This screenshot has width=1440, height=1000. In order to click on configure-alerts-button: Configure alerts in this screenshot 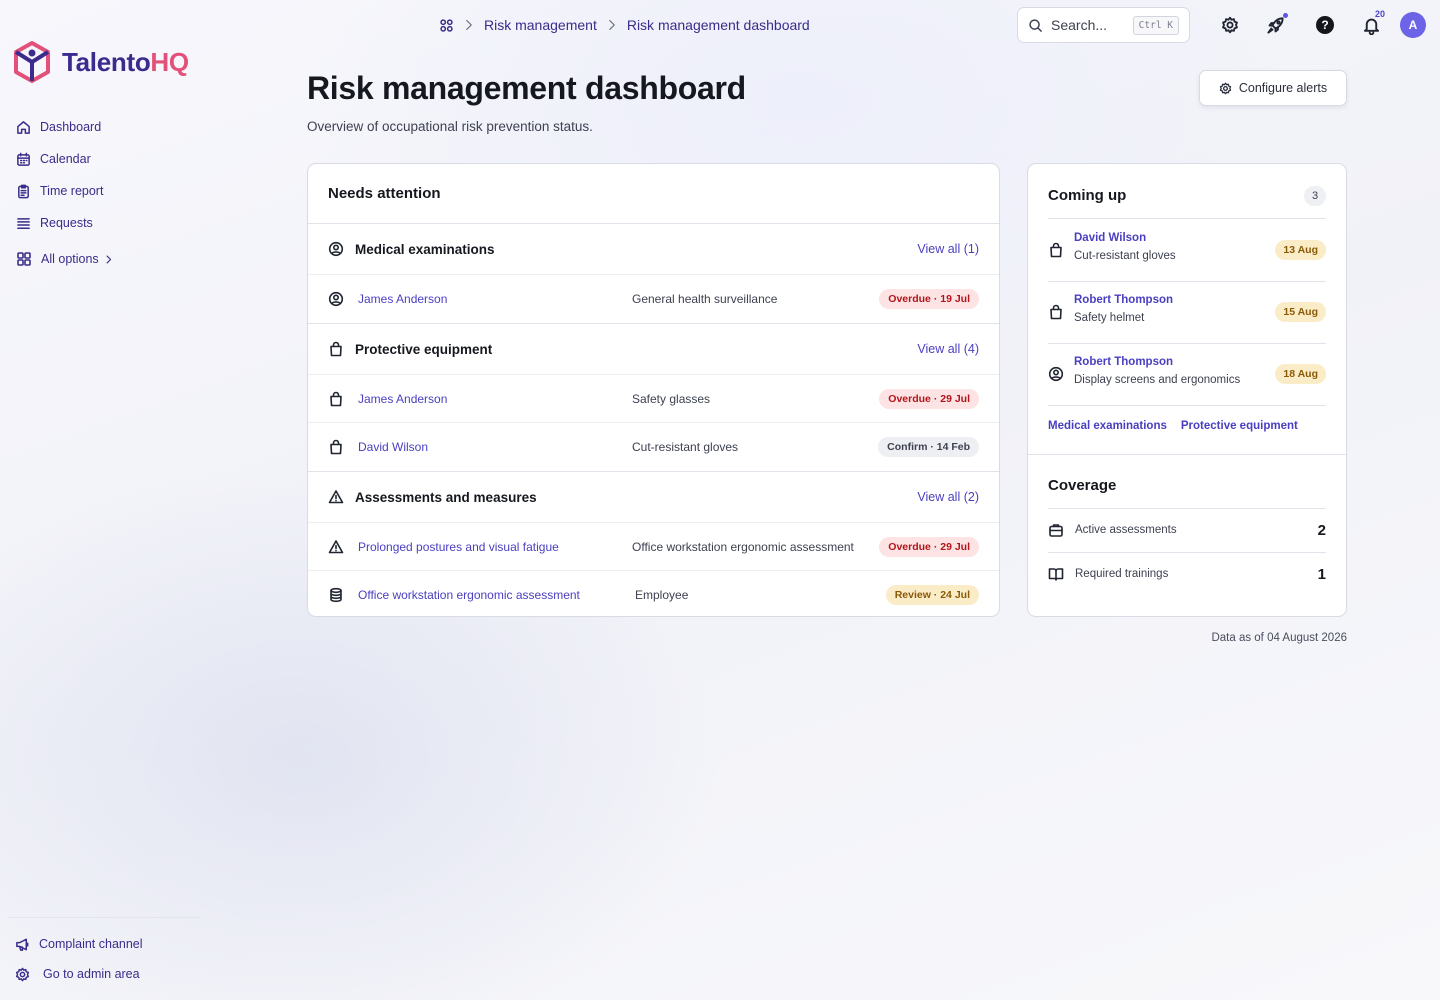, I will do `click(1273, 88)`.